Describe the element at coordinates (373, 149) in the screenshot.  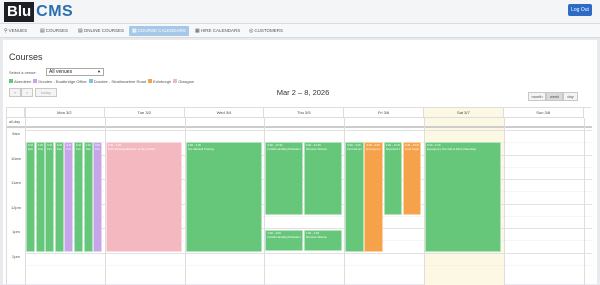
I see `event-title: Emergency First Aid` at that location.